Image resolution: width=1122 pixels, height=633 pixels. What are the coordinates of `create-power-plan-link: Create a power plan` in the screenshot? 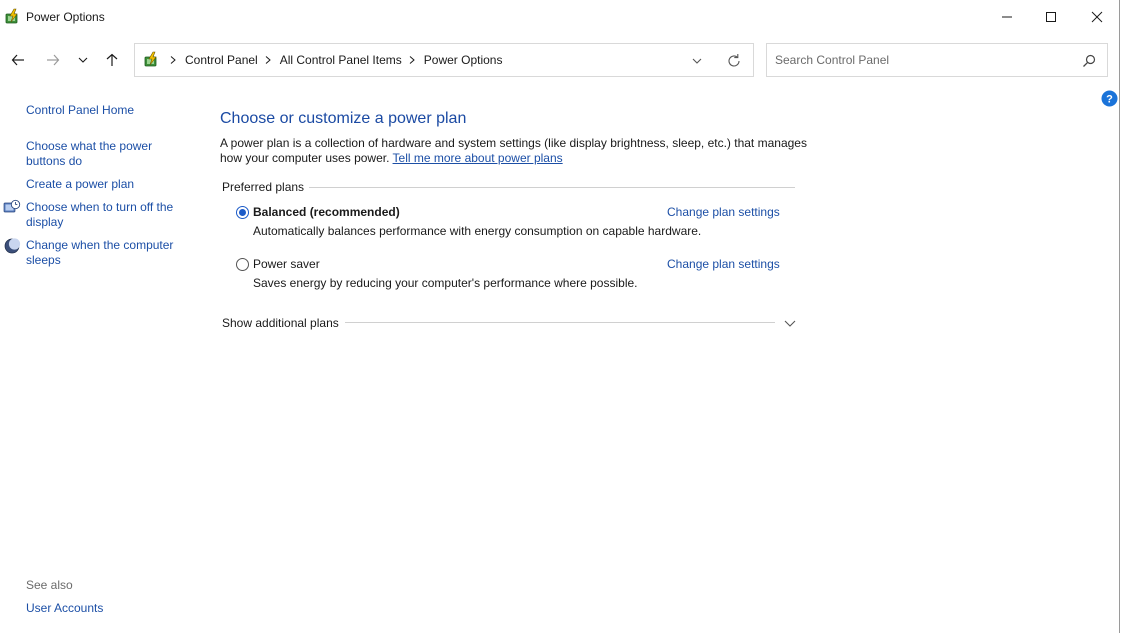 It's located at (106, 184).